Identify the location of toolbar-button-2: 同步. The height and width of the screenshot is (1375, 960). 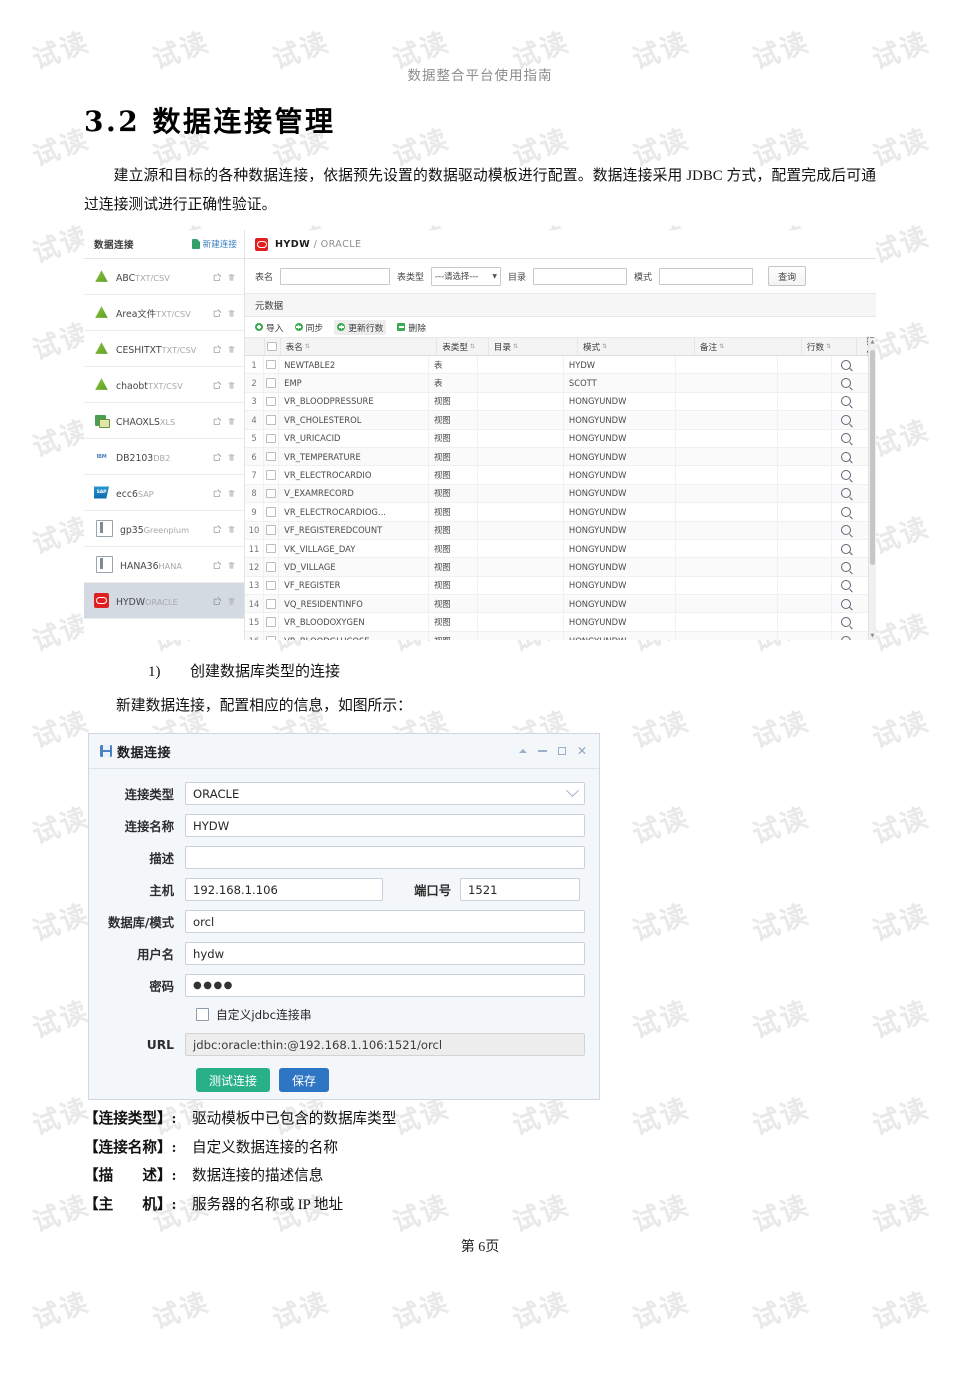
(308, 327).